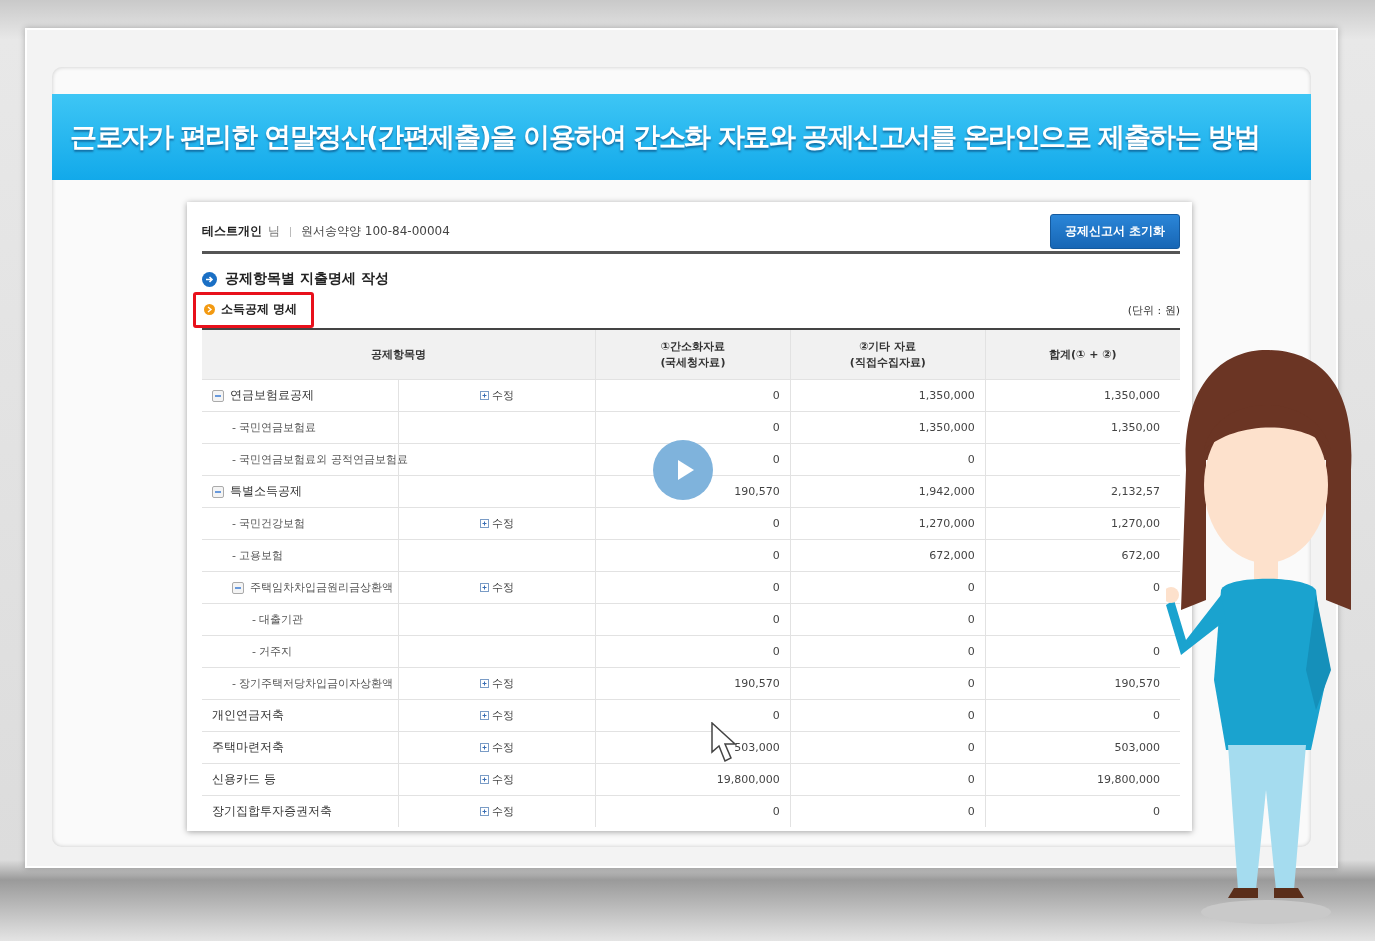  I want to click on item-name: 장기집합투자증권저축, so click(272, 811).